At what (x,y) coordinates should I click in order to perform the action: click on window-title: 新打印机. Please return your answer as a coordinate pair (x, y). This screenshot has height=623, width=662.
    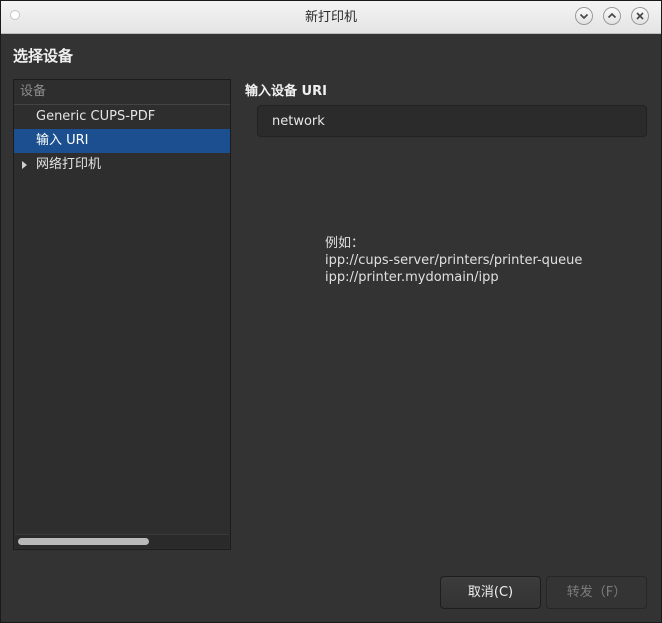
    Looking at the image, I should click on (330, 17).